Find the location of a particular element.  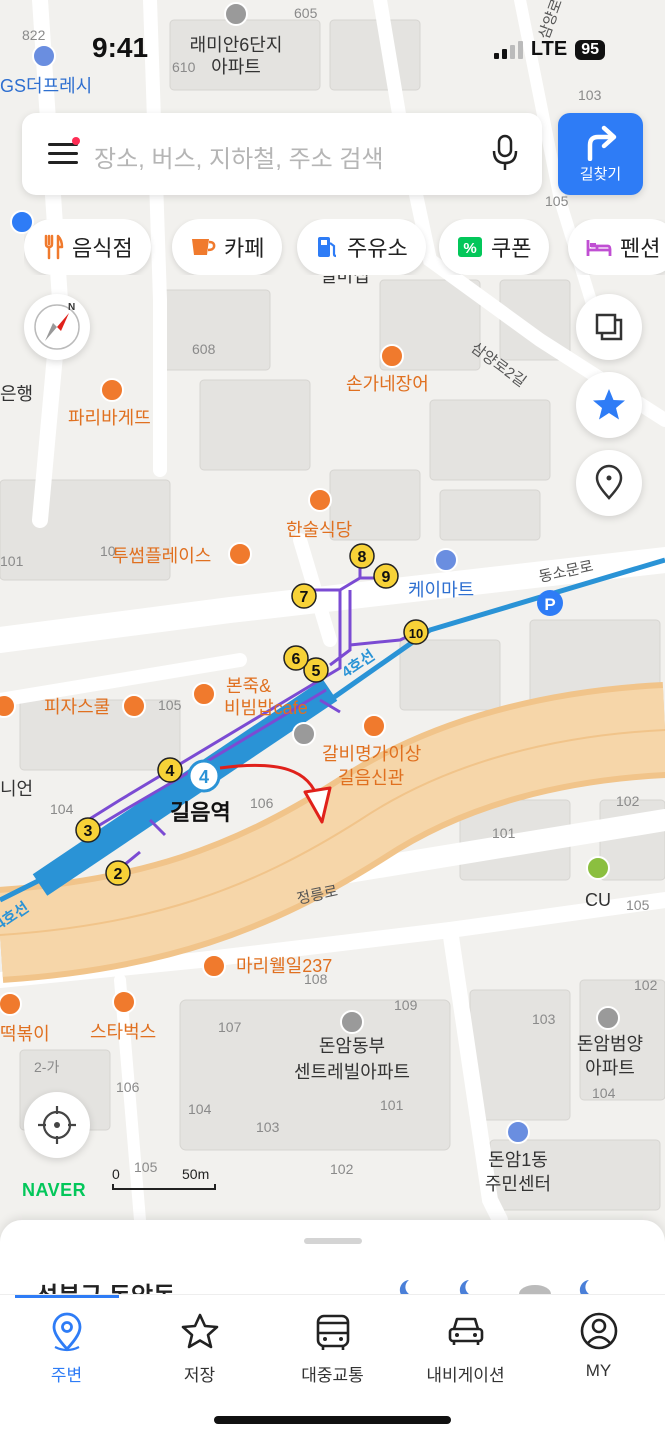

label-starbucks: 스타벅스 is located at coordinates (123, 1032).